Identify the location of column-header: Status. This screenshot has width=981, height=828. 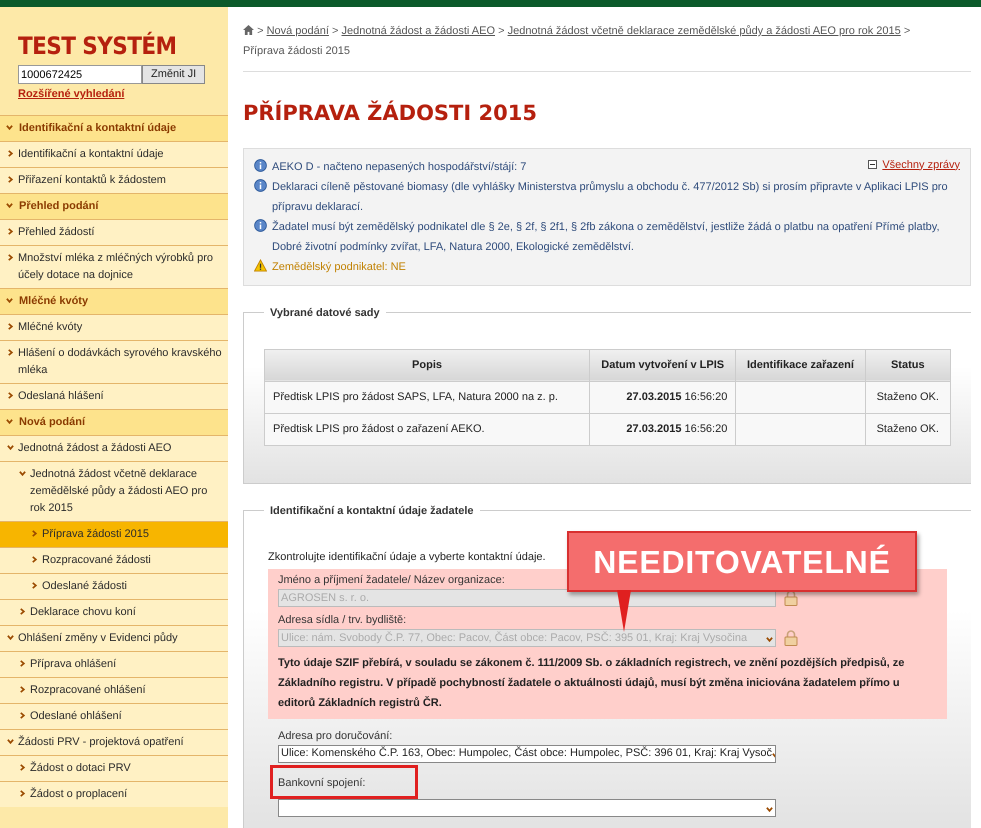
(907, 365).